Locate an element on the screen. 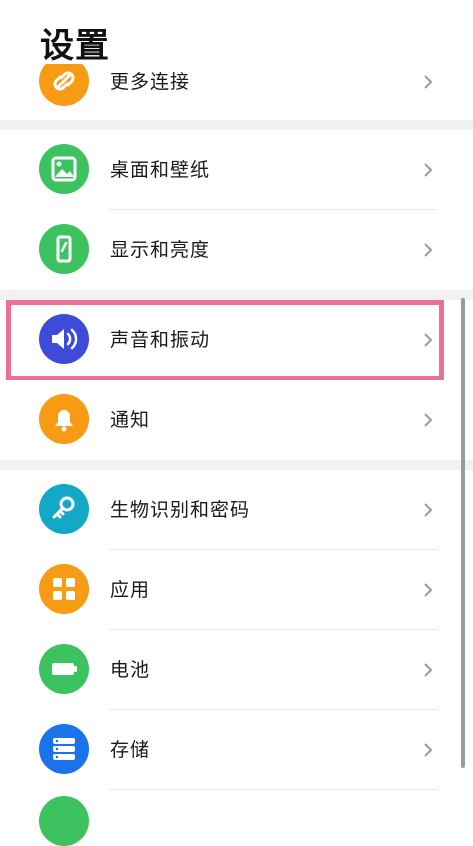 This screenshot has width=473, height=846. settings-item-label: 生物识别和密码 is located at coordinates (180, 510).